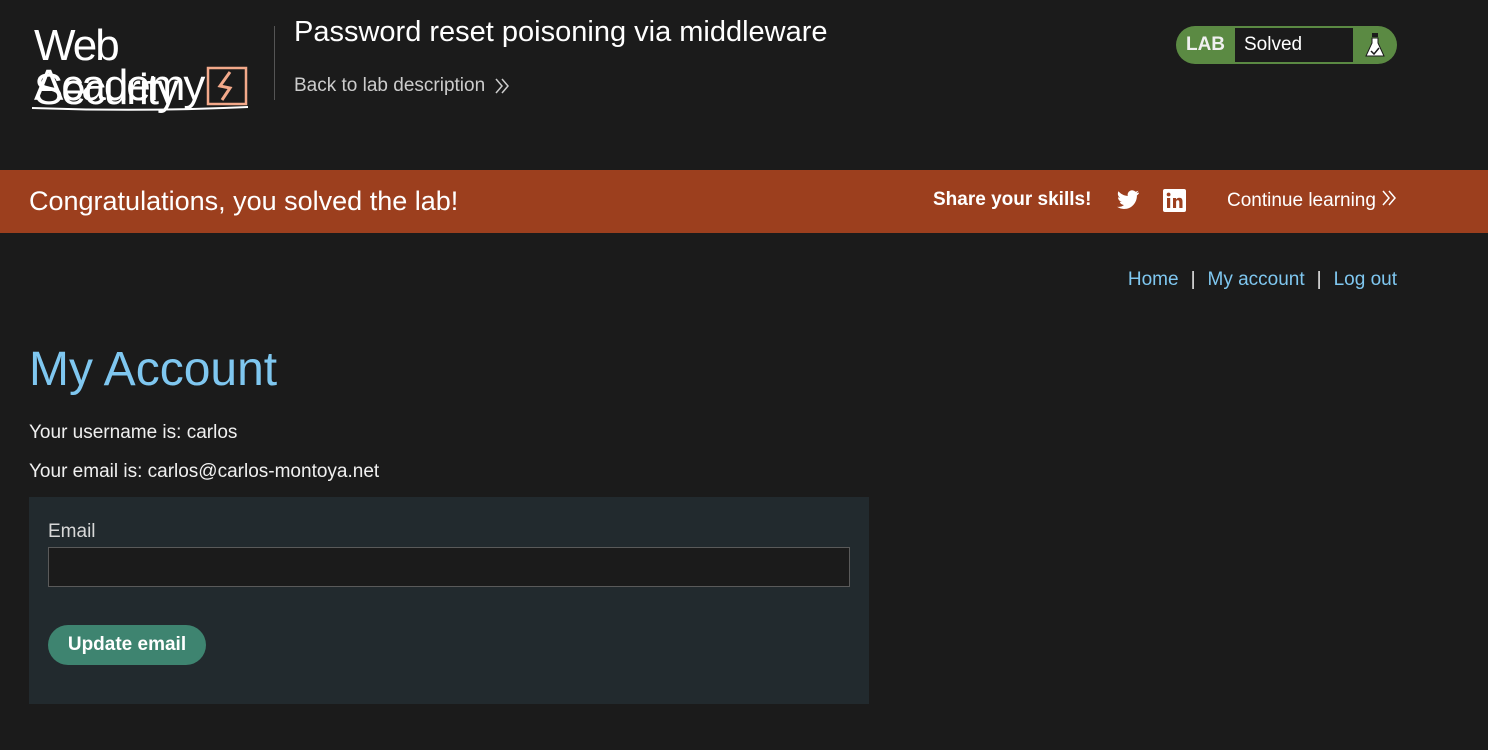  I want to click on continue-learning-label: Continue learning, so click(1301, 200).